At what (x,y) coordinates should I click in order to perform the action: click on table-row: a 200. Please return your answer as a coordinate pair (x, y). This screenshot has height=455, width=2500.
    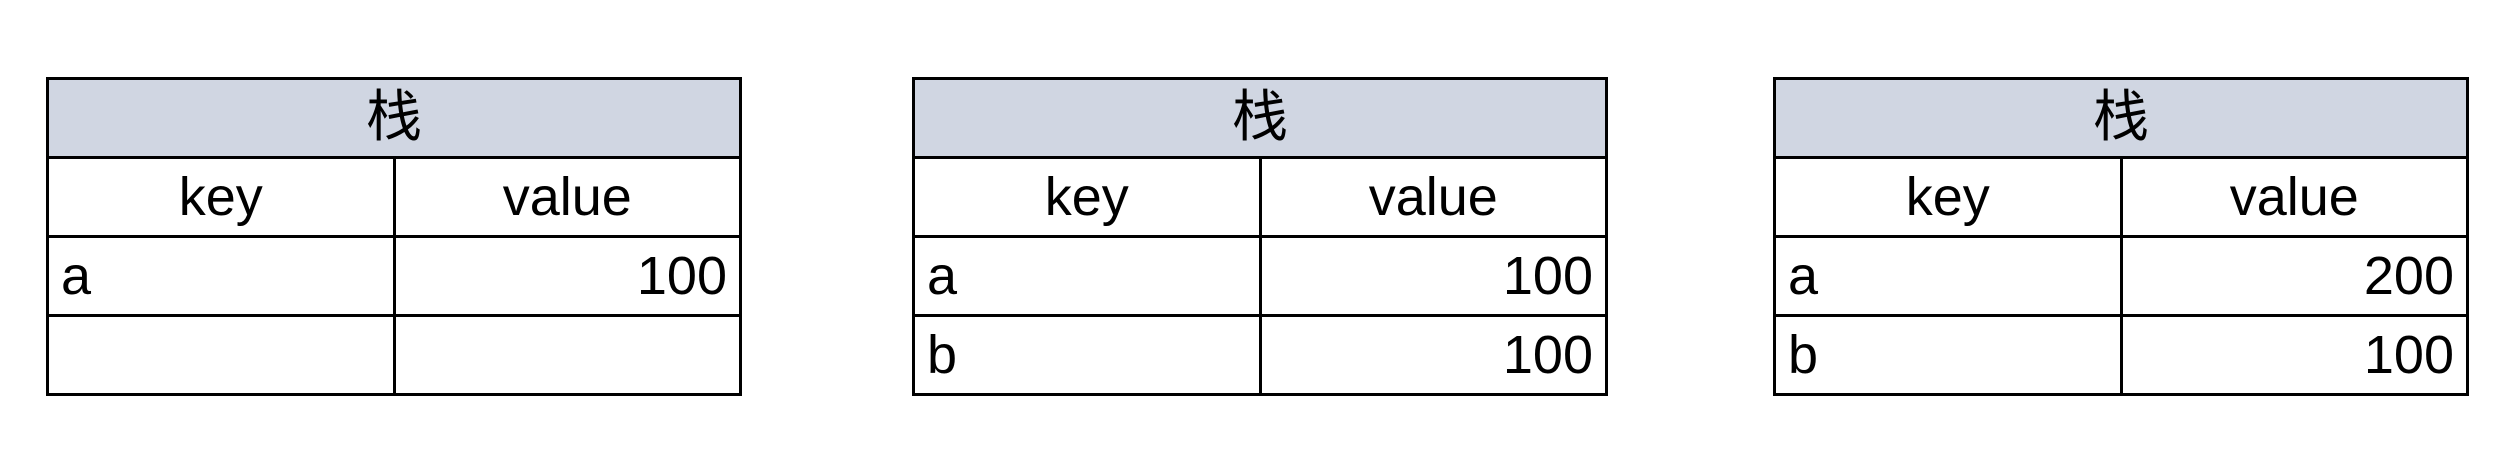
    Looking at the image, I should click on (2121, 276).